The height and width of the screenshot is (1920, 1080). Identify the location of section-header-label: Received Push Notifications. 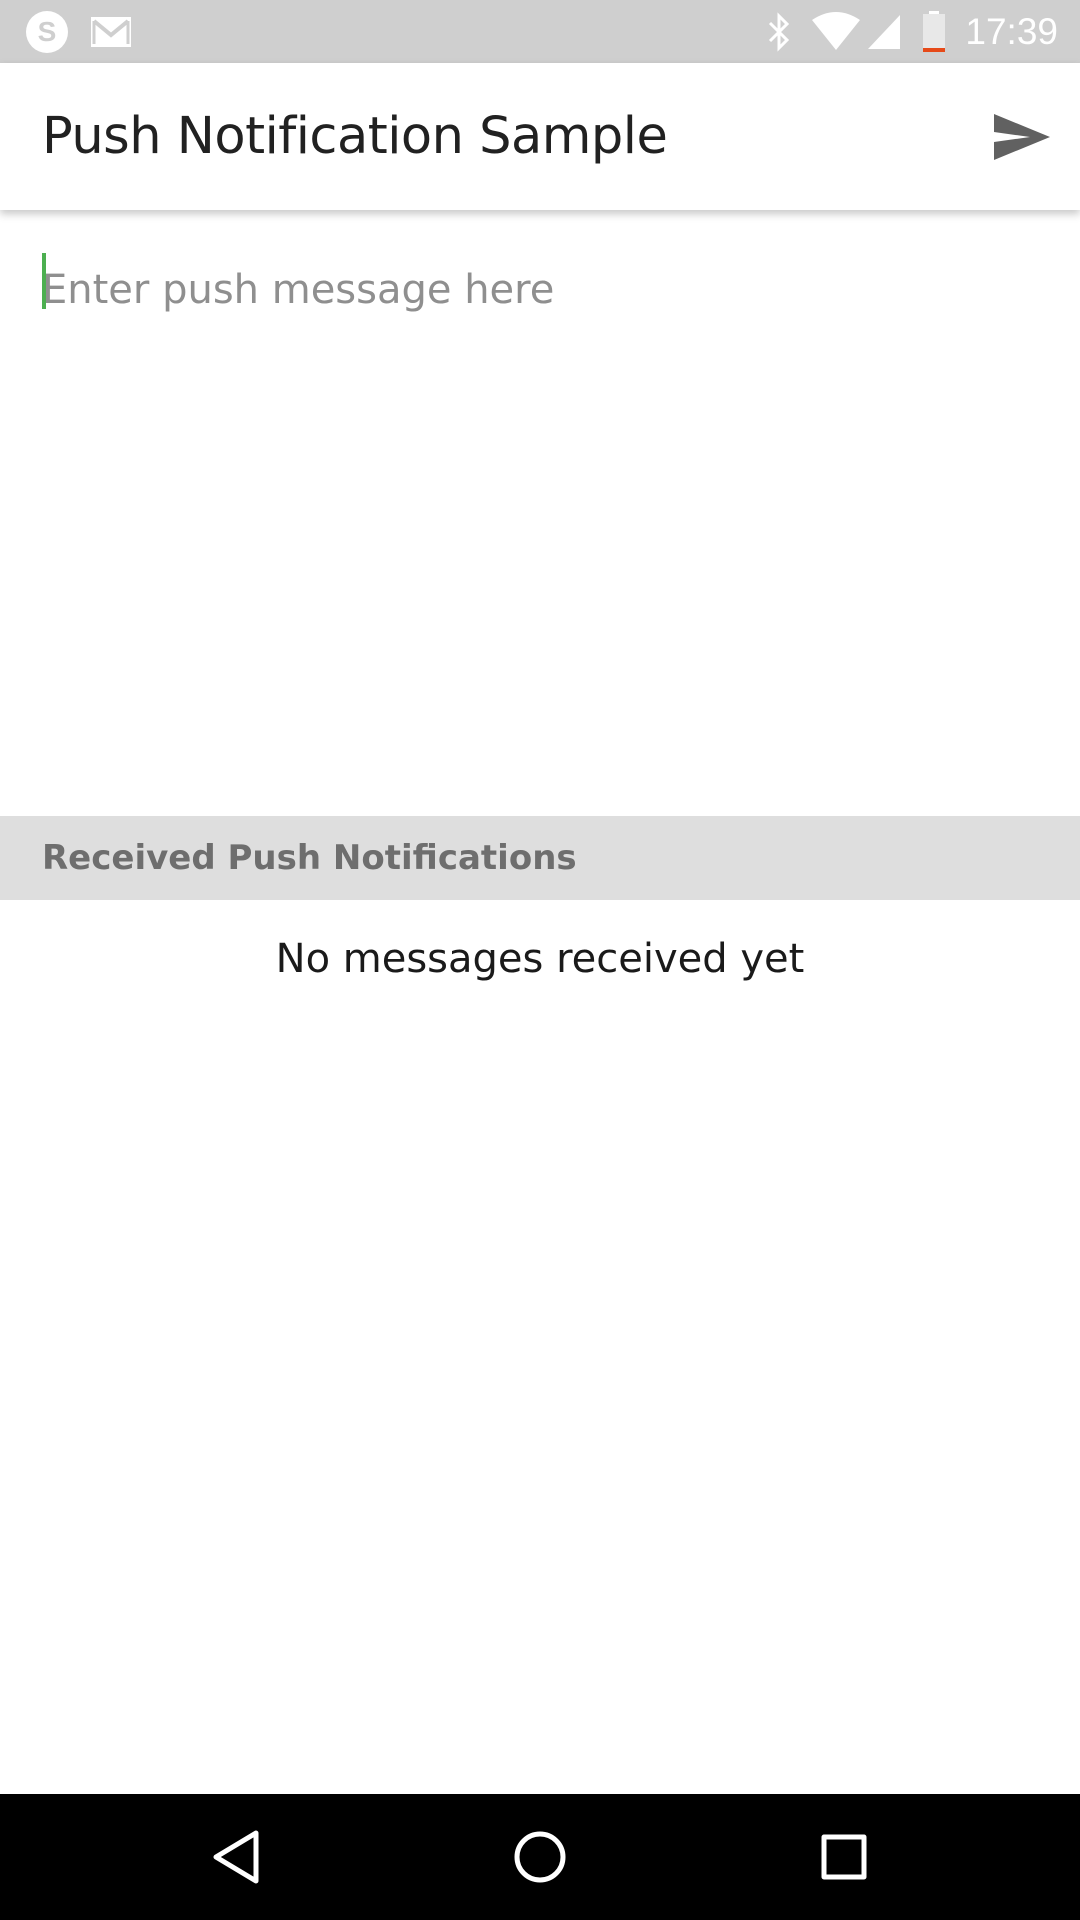
(309, 858).